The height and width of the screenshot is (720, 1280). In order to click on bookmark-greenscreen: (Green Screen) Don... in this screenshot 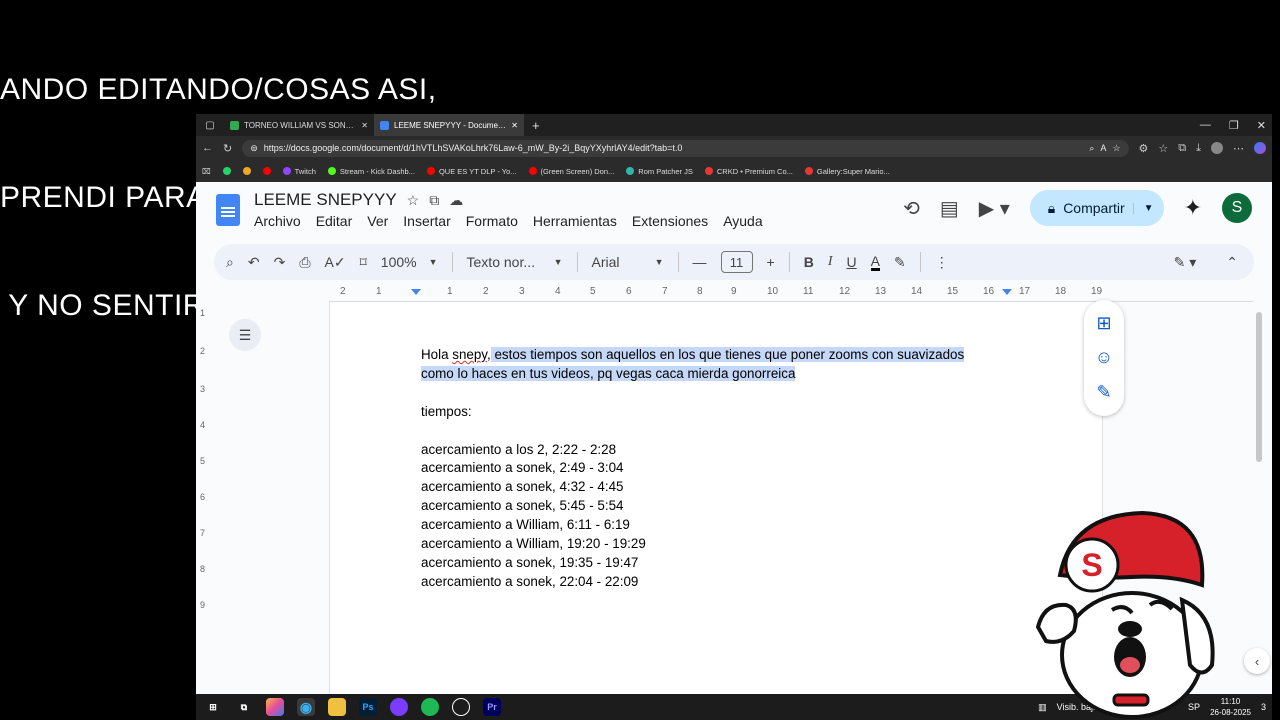, I will do `click(571, 171)`.